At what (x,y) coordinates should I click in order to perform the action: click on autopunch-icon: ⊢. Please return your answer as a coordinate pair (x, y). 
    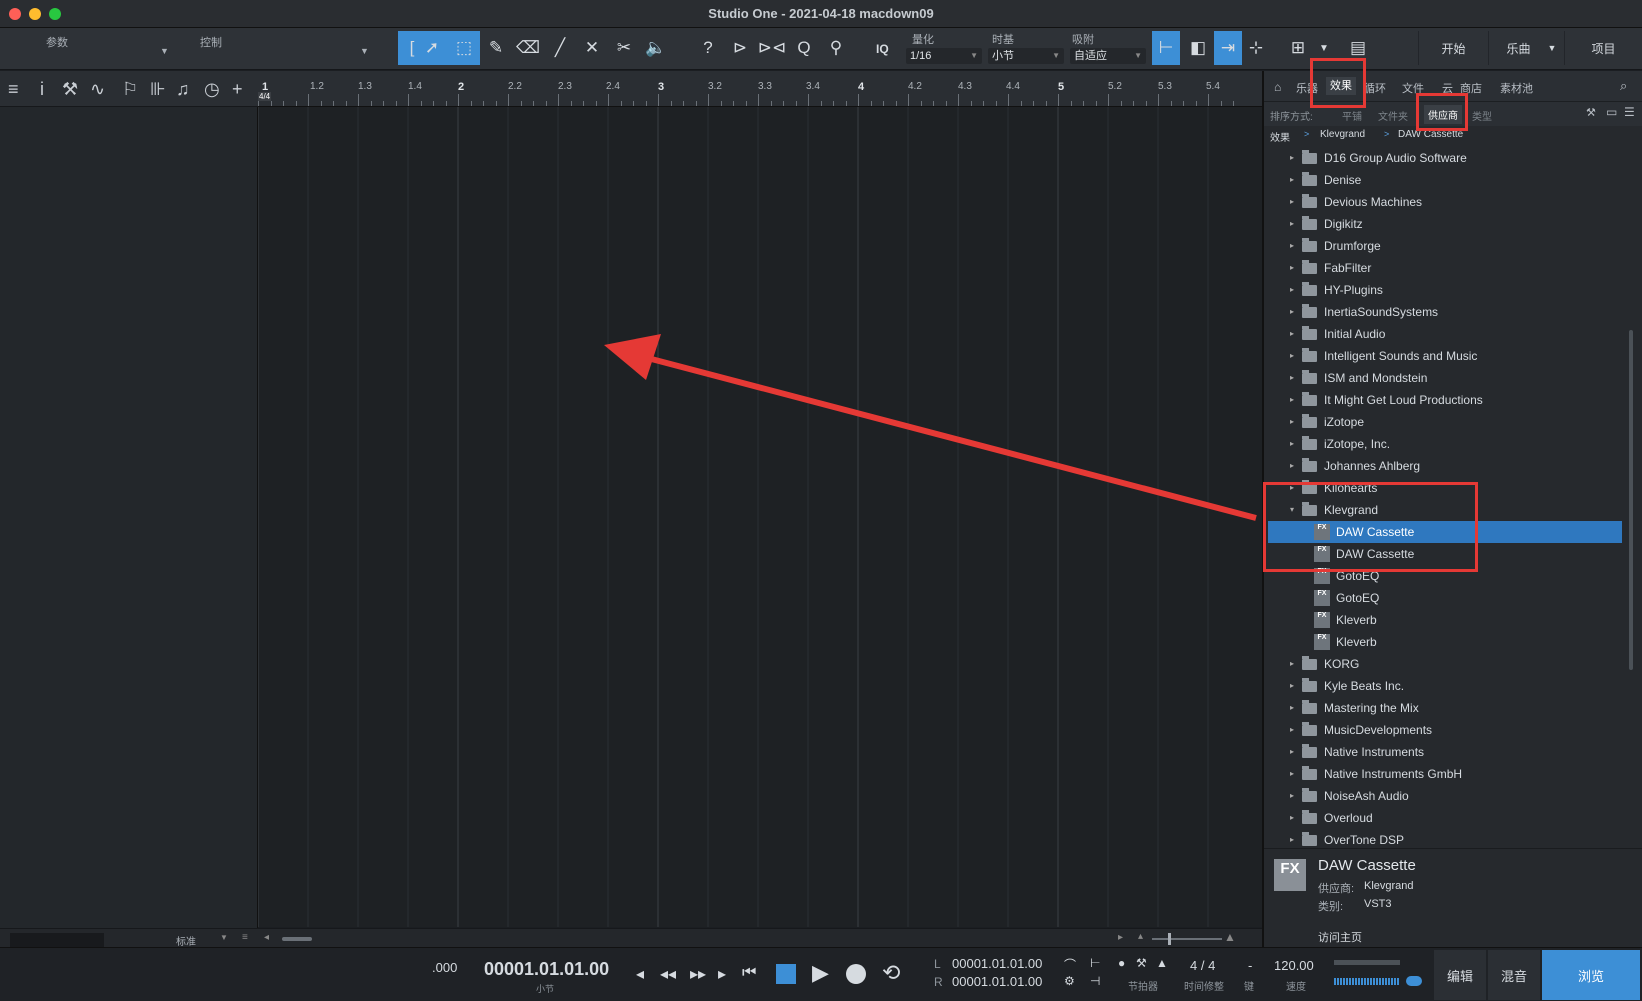
    Looking at the image, I should click on (1095, 963).